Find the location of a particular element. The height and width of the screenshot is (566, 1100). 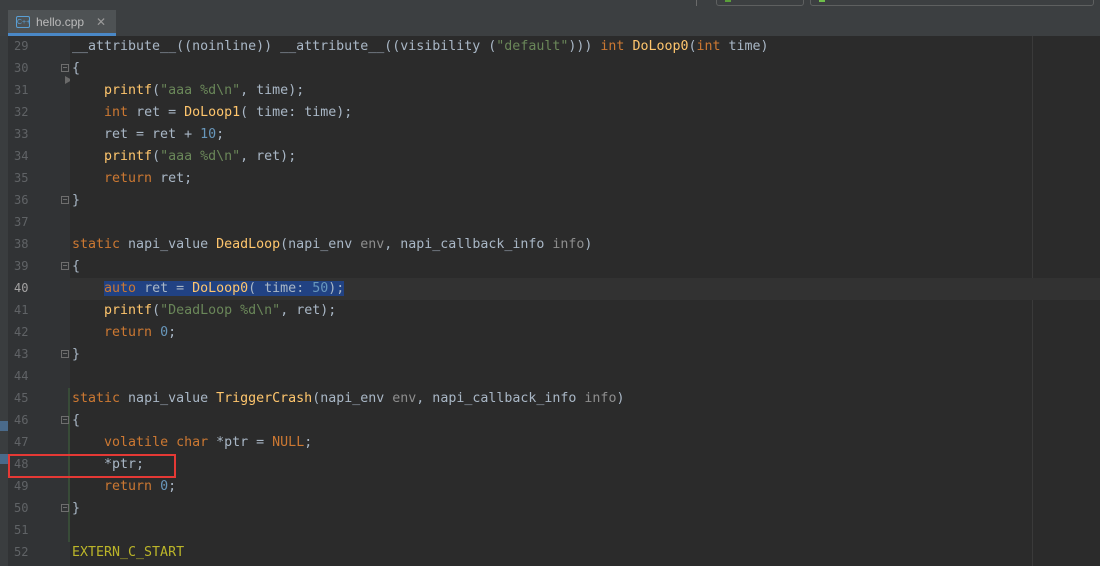

line-number: 39 is located at coordinates (21, 266).